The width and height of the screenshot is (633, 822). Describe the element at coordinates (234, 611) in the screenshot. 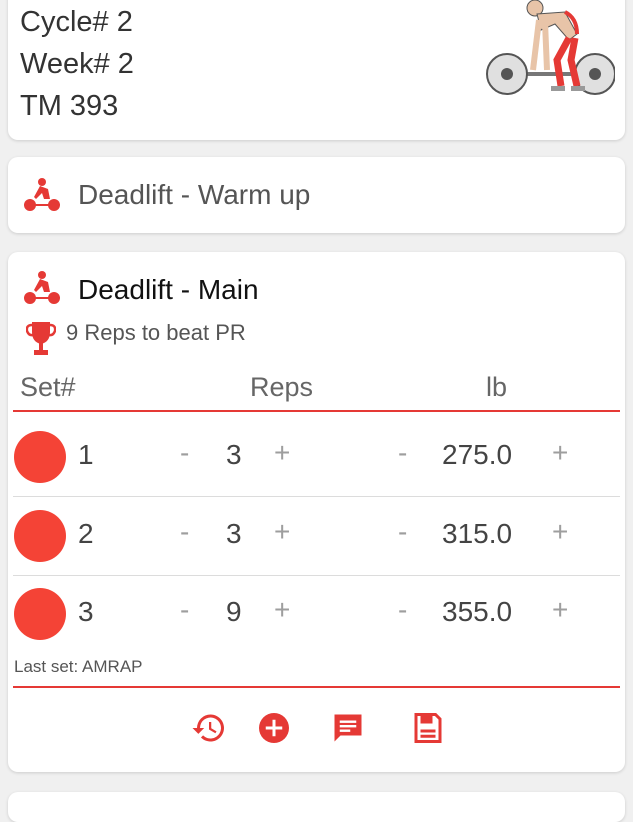

I see `reps-value: 9` at that location.